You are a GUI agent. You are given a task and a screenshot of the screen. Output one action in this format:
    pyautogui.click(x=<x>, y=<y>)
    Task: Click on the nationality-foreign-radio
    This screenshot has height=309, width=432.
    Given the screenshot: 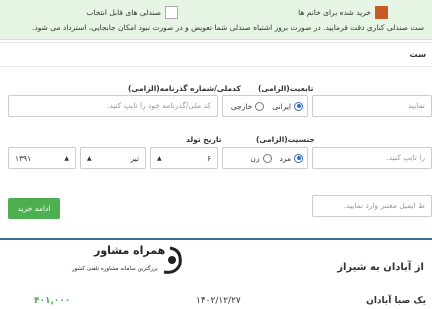 What is the action you would take?
    pyautogui.click(x=260, y=106)
    